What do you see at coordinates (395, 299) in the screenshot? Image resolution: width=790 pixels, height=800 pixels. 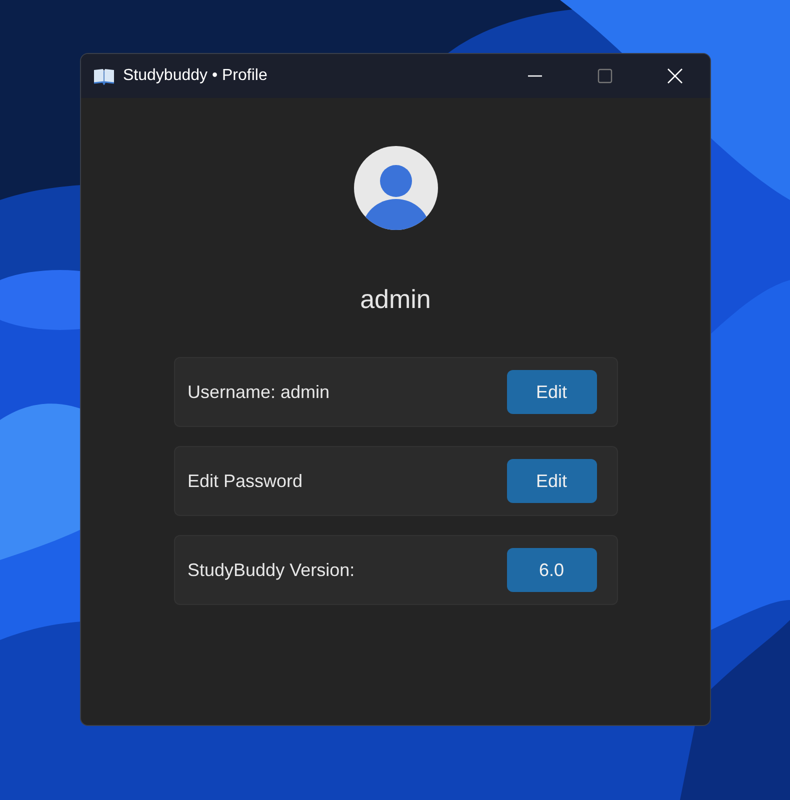 I see `profile-name: admin` at bounding box center [395, 299].